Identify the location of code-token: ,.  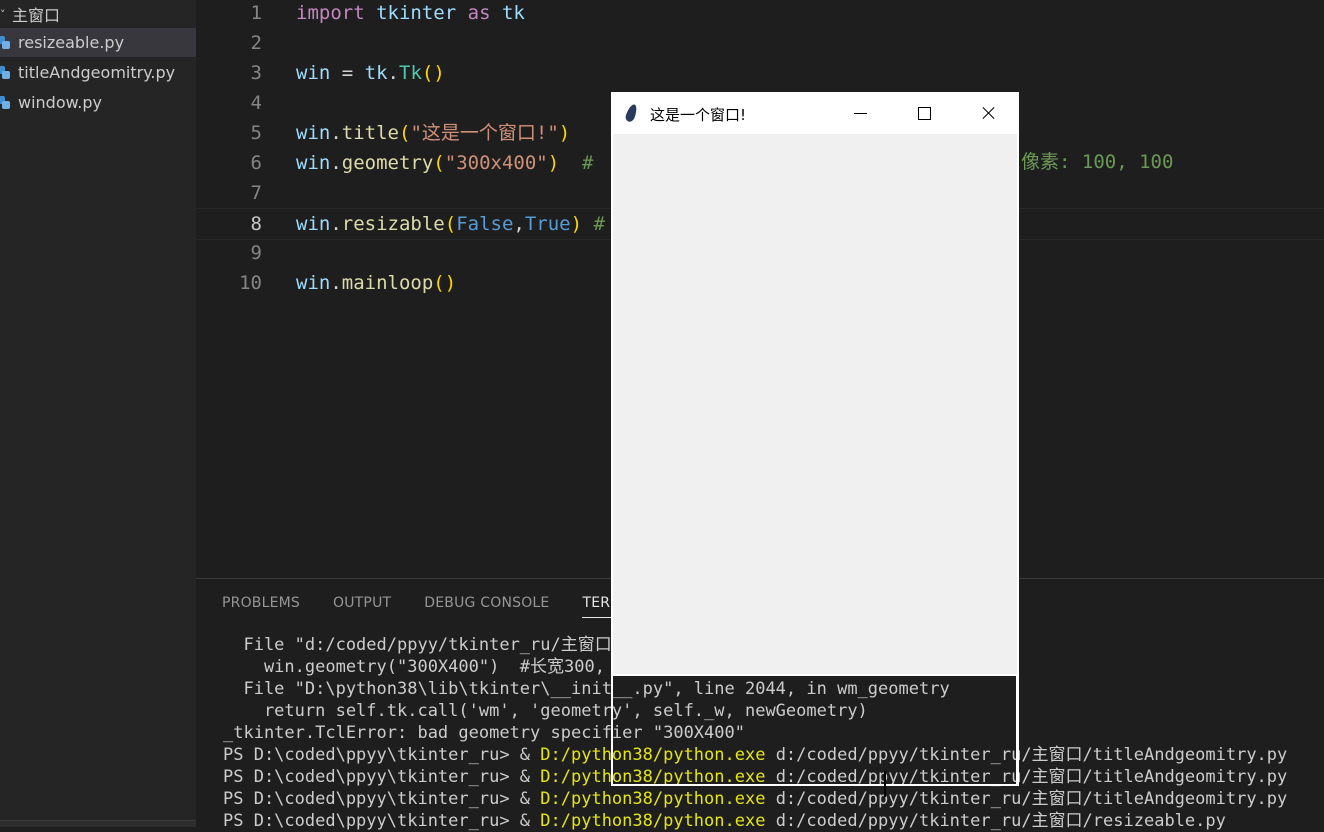
(519, 224).